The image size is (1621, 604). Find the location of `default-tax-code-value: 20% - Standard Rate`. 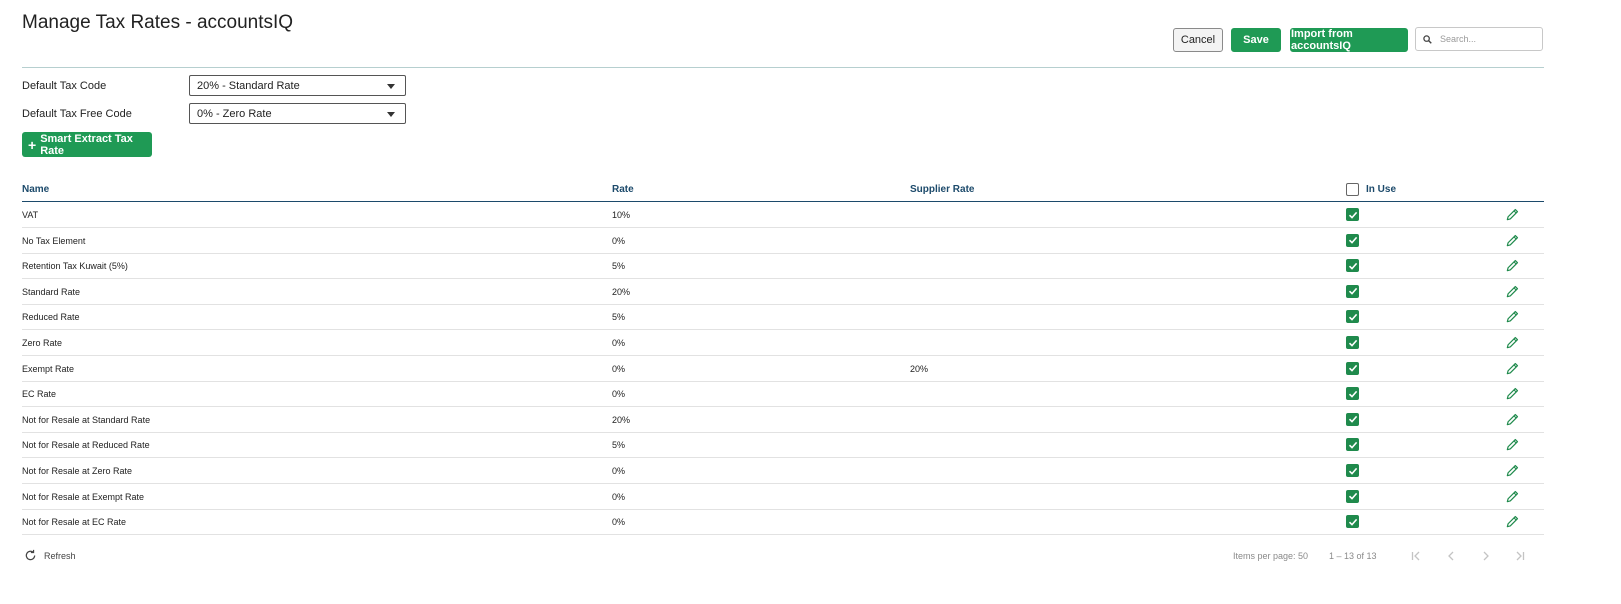

default-tax-code-value: 20% - Standard Rate is located at coordinates (248, 85).